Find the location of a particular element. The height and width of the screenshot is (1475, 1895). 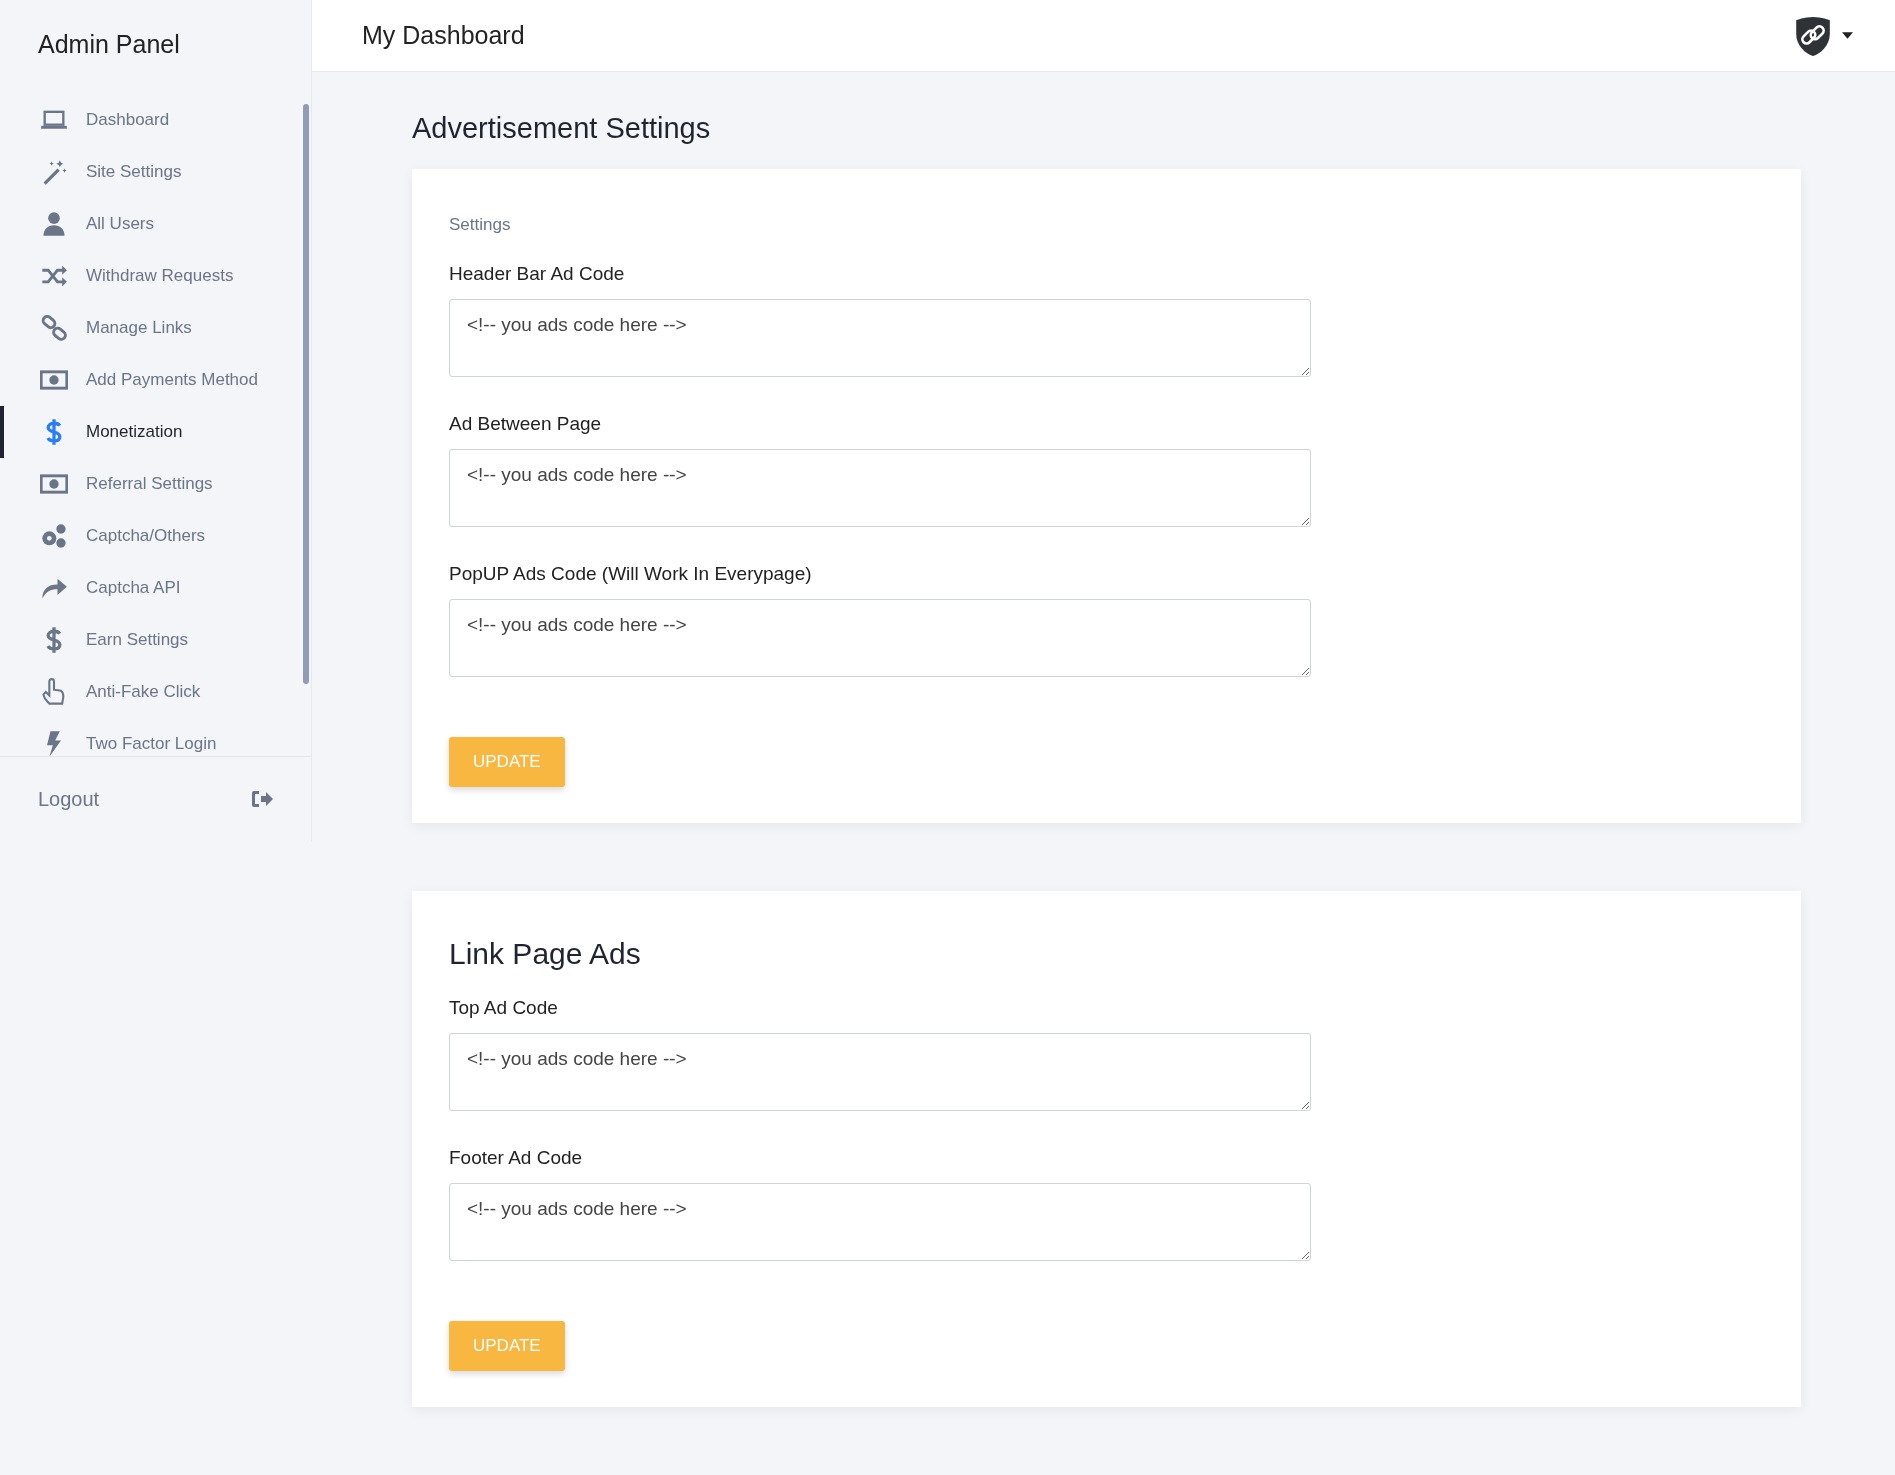

sidebar-item: Dashboard is located at coordinates (155, 120).